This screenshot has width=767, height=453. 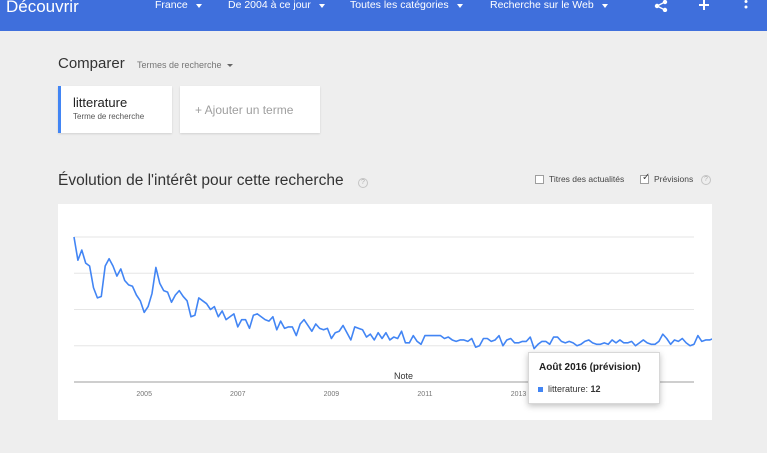 What do you see at coordinates (171, 5) in the screenshot?
I see `region-filter-label: France` at bounding box center [171, 5].